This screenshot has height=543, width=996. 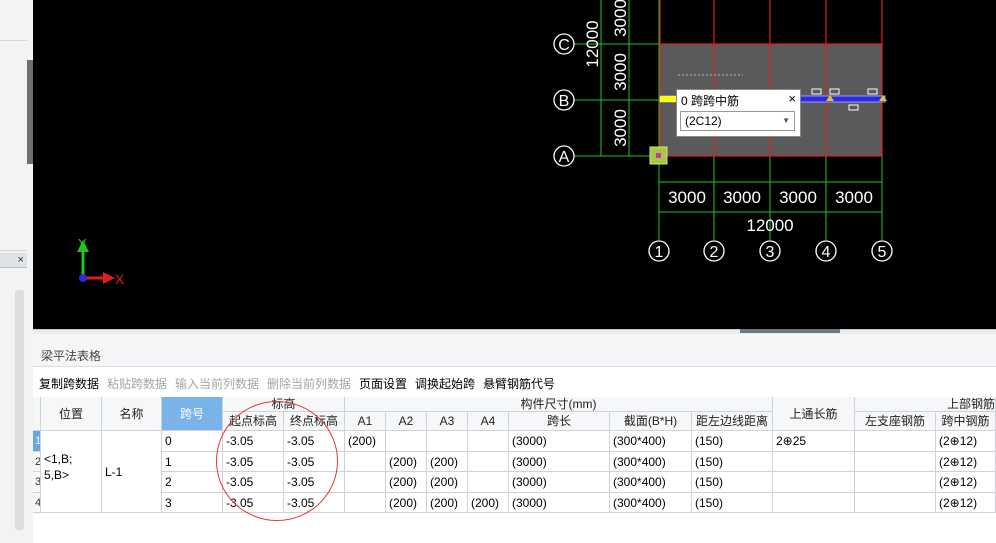 What do you see at coordinates (519, 383) in the screenshot?
I see `cantilever-code-button: 悬臂钢筋代号` at bounding box center [519, 383].